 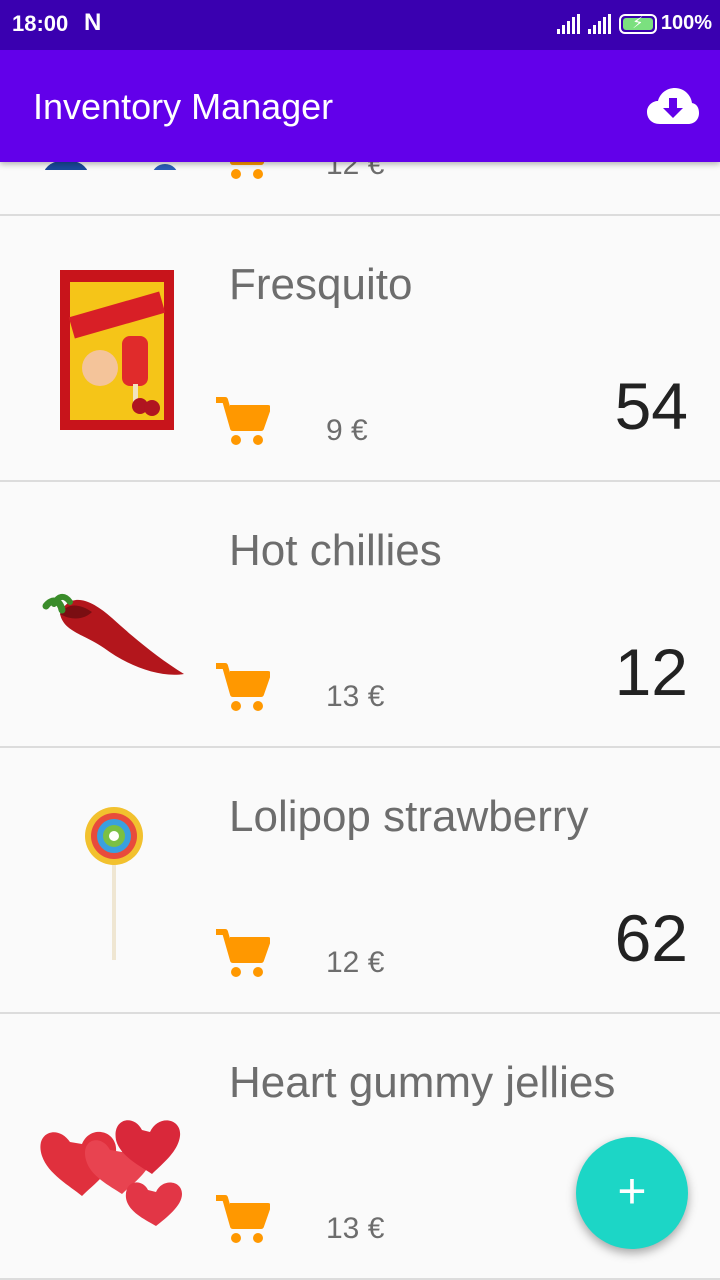 I want to click on status-bar: 18:00 N ⚡ 100%, so click(x=360, y=25).